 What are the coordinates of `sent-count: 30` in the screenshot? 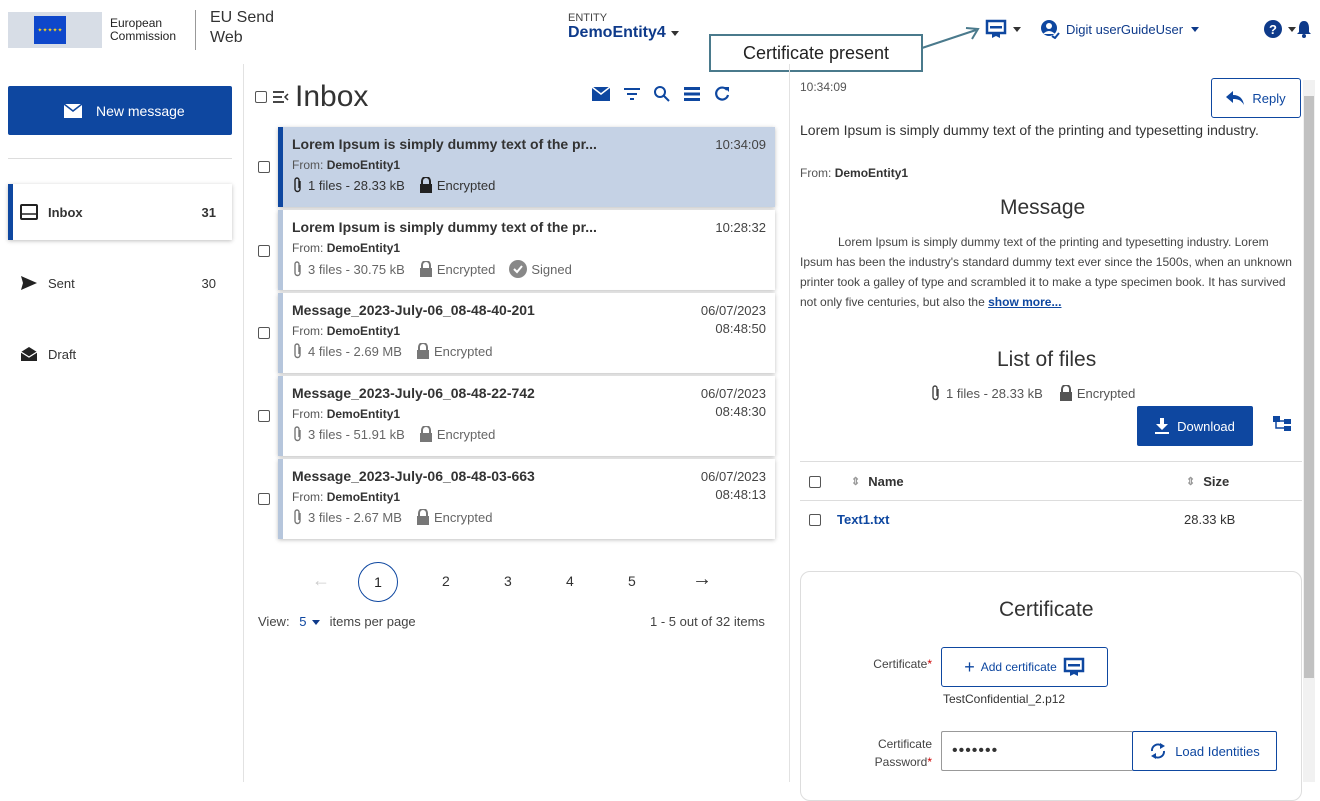 It's located at (208, 283).